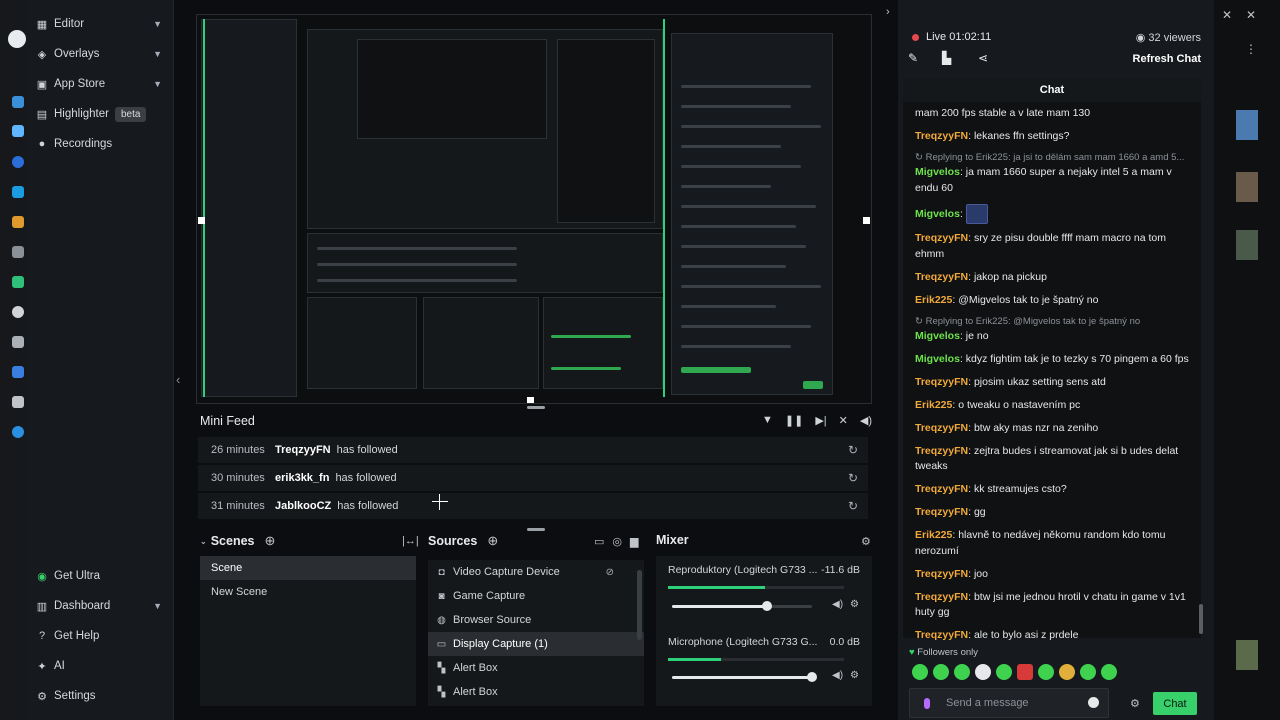  What do you see at coordinates (536, 572) in the screenshot?
I see `source-item: ◘ Video Capture Device ⊘` at bounding box center [536, 572].